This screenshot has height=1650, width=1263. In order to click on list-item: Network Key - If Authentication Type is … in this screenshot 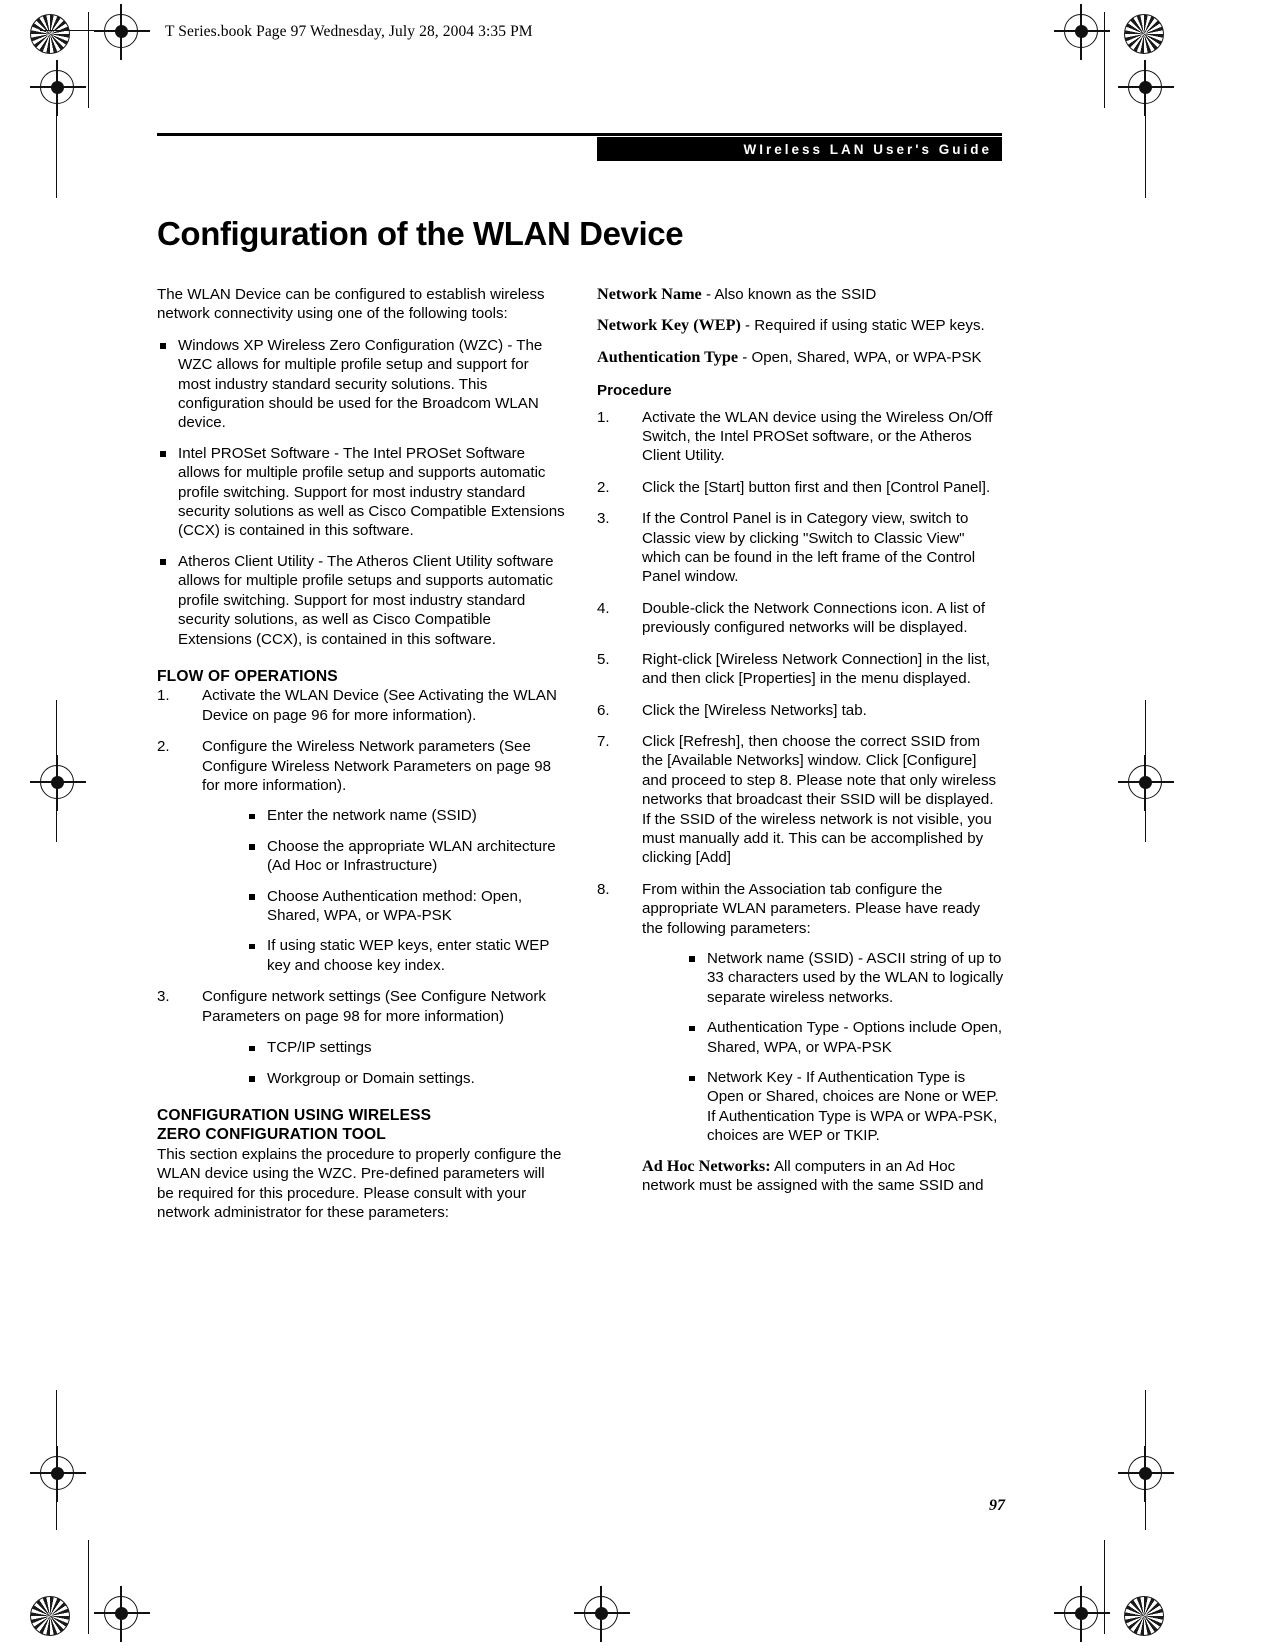, I will do `click(845, 1107)`.